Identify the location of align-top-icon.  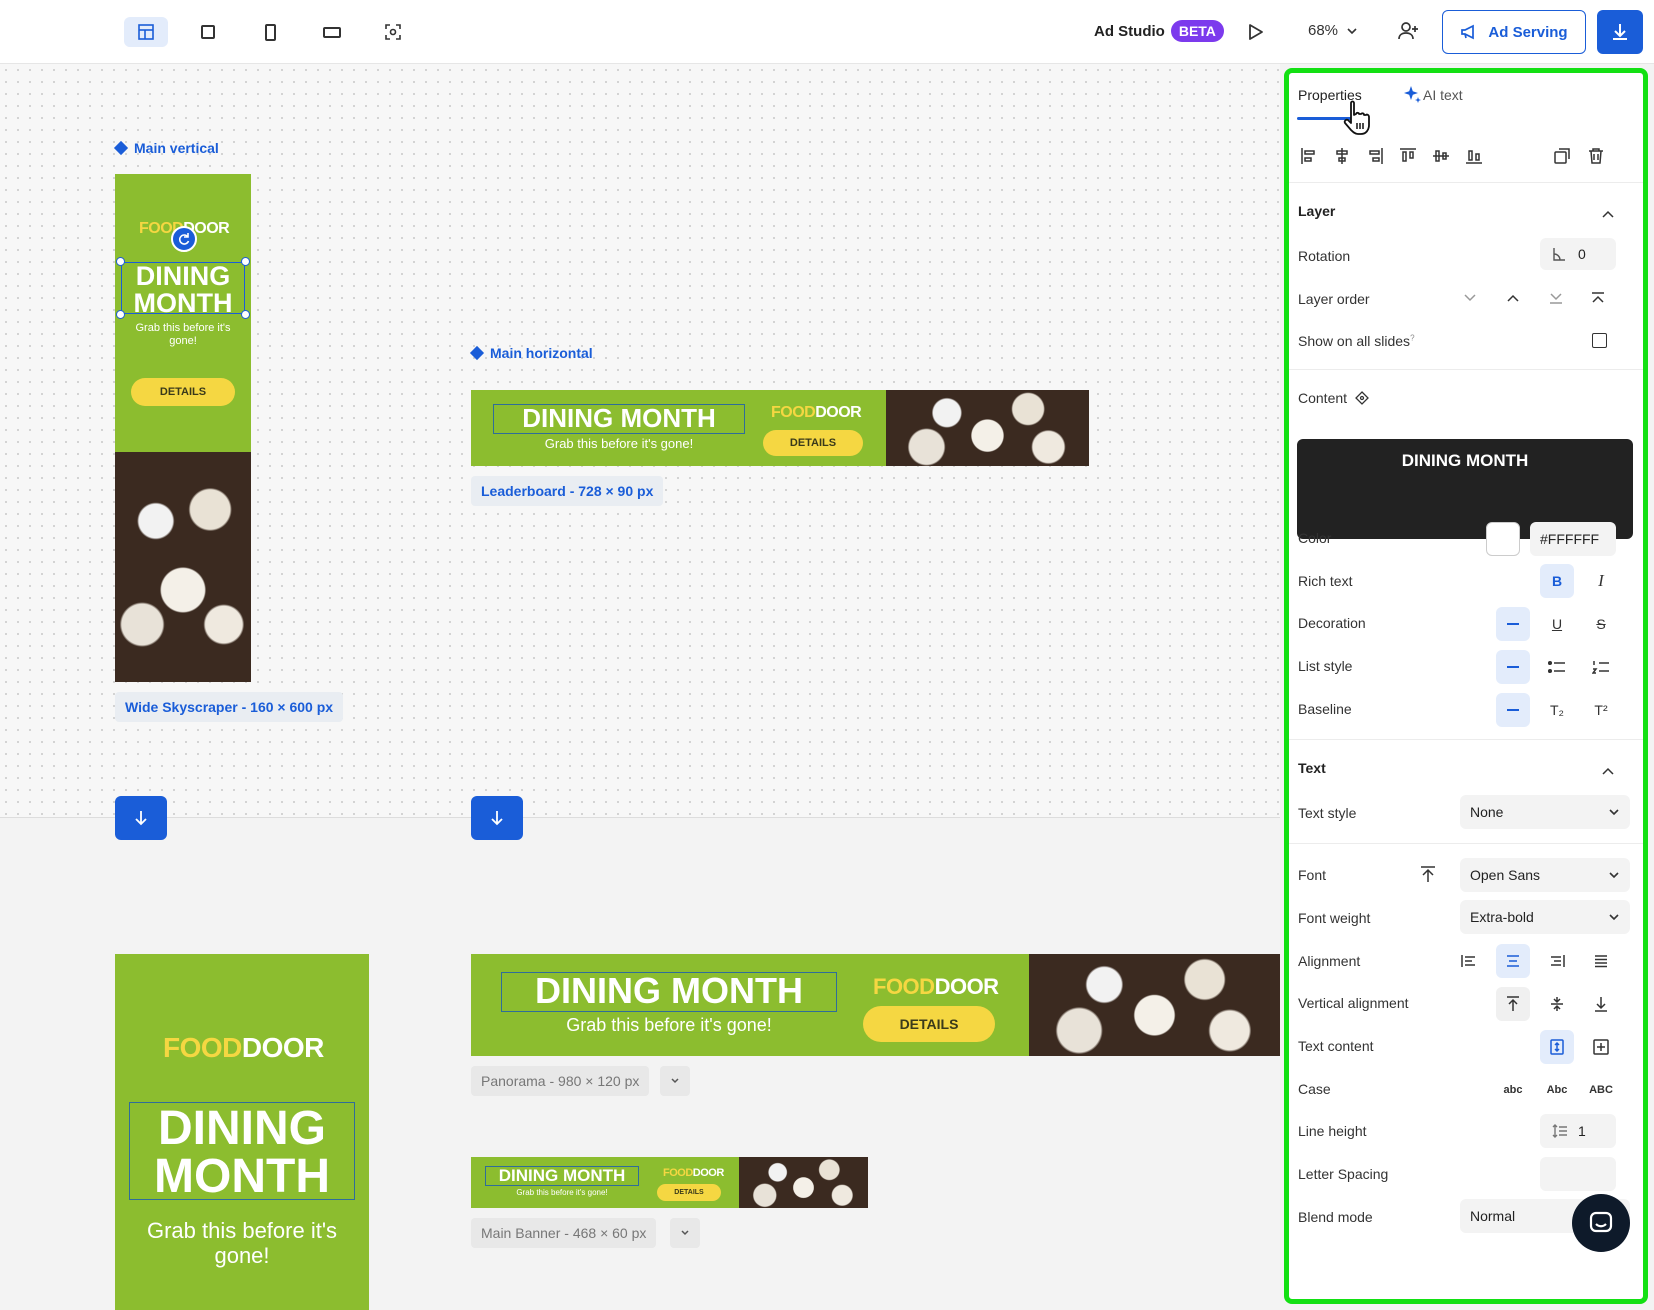
(1408, 156).